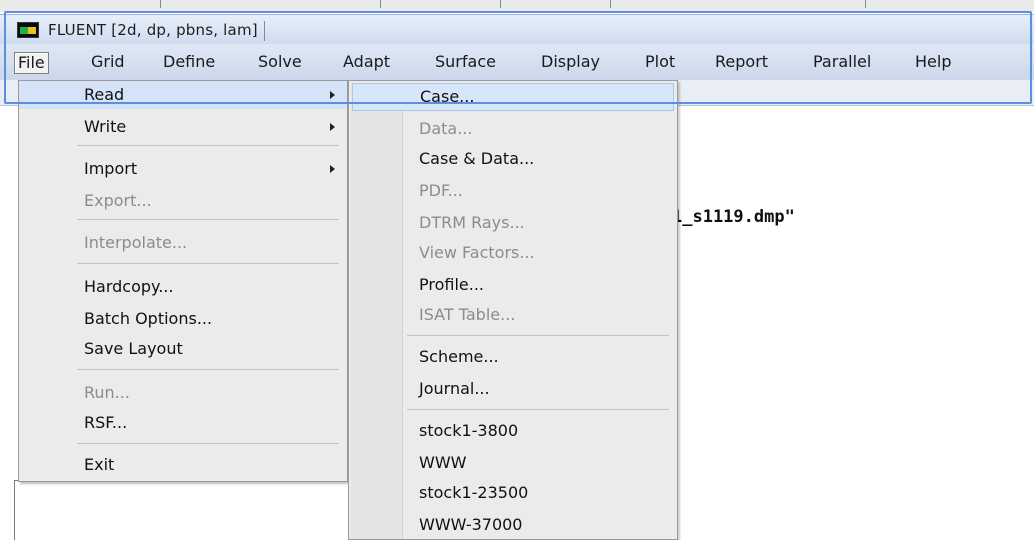 This screenshot has width=1034, height=540. What do you see at coordinates (183, 169) in the screenshot?
I see `file-menu-import: Import` at bounding box center [183, 169].